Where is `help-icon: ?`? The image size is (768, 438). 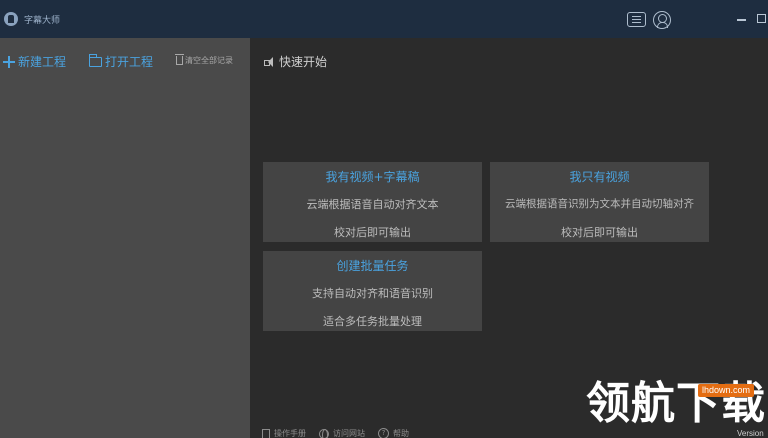
help-icon: ? is located at coordinates (383, 433).